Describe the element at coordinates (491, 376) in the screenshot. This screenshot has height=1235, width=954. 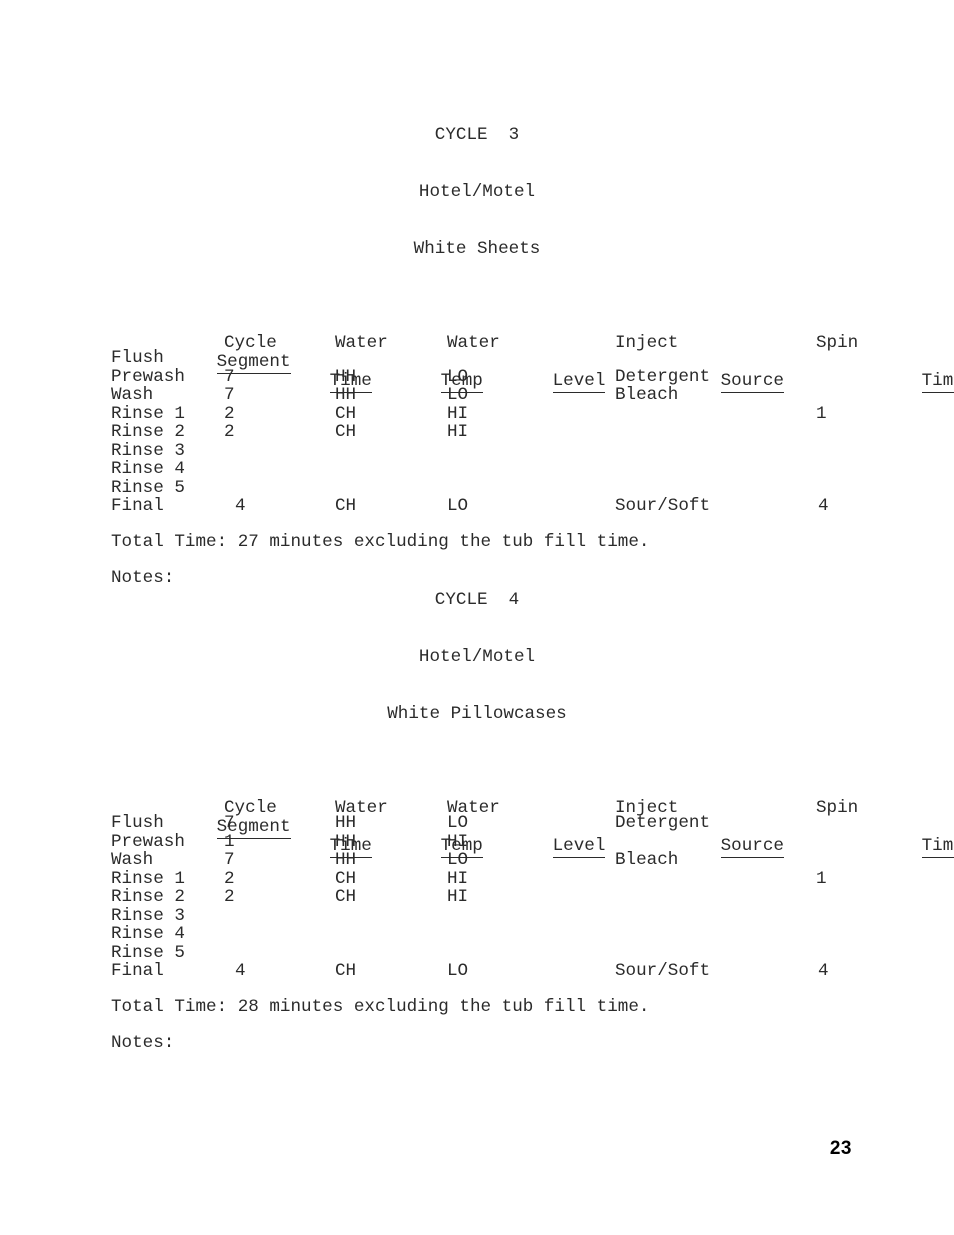
I see `table-row: Prewash 7 HH LO Detergent` at that location.